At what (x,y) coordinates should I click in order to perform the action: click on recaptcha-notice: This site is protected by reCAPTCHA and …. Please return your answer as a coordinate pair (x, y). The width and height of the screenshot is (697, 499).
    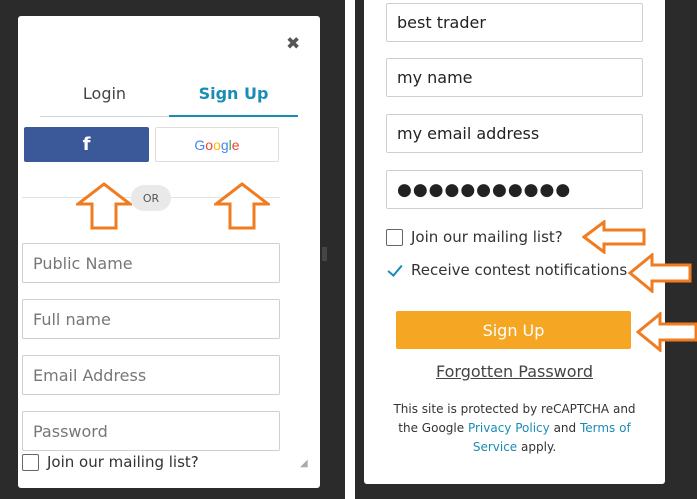
    Looking at the image, I should click on (514, 428).